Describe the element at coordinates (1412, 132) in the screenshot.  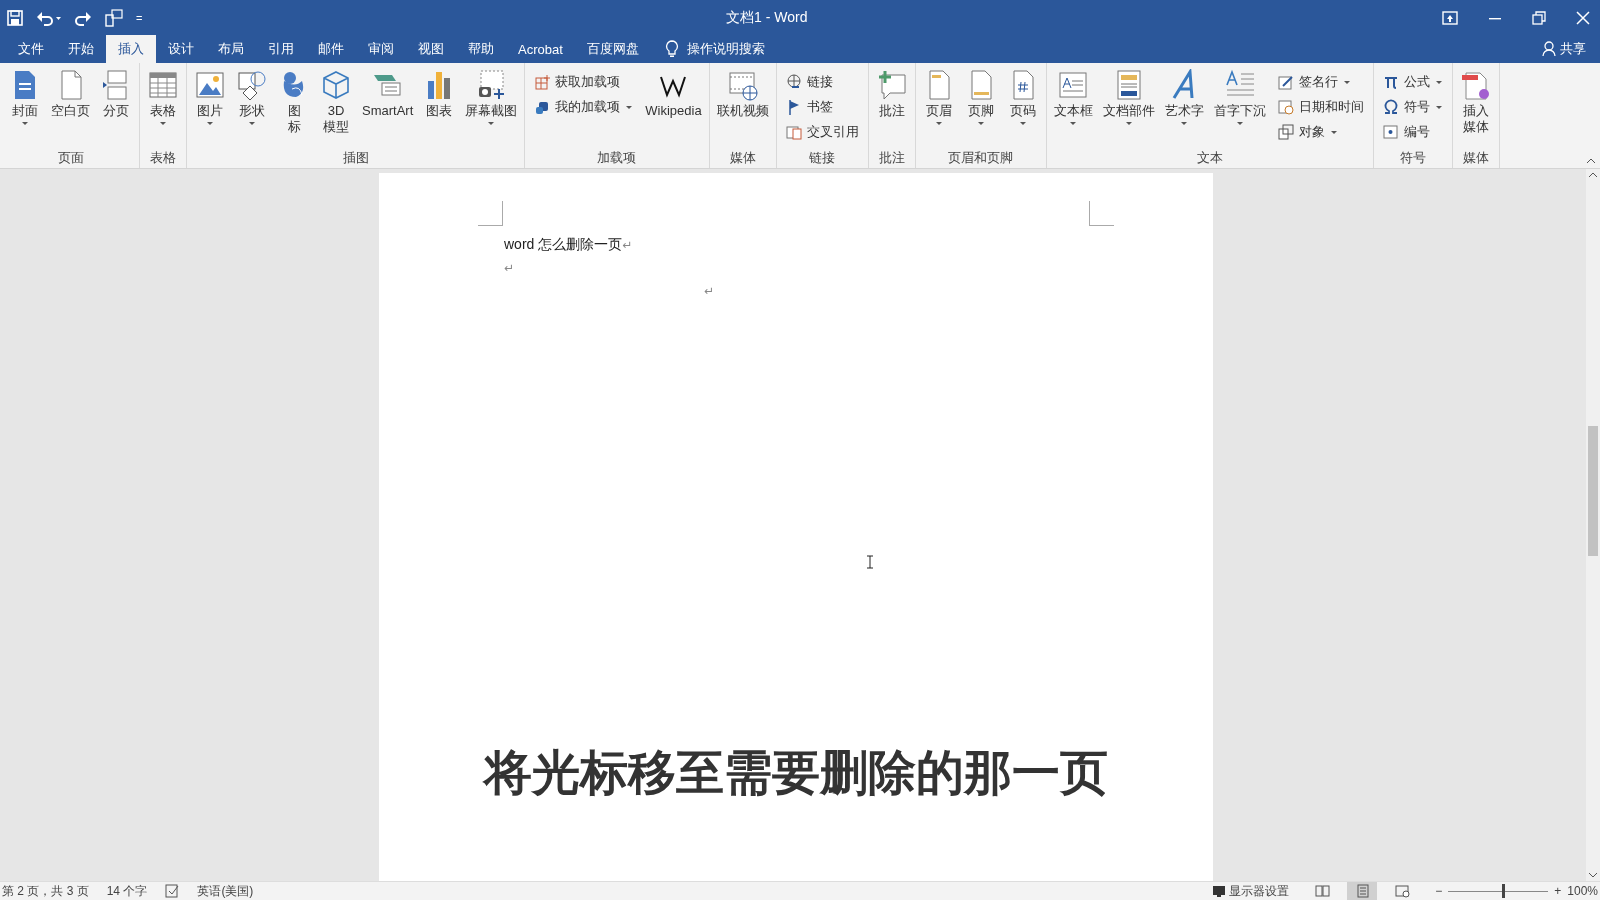
I see `ribbon-button: 编号` at that location.